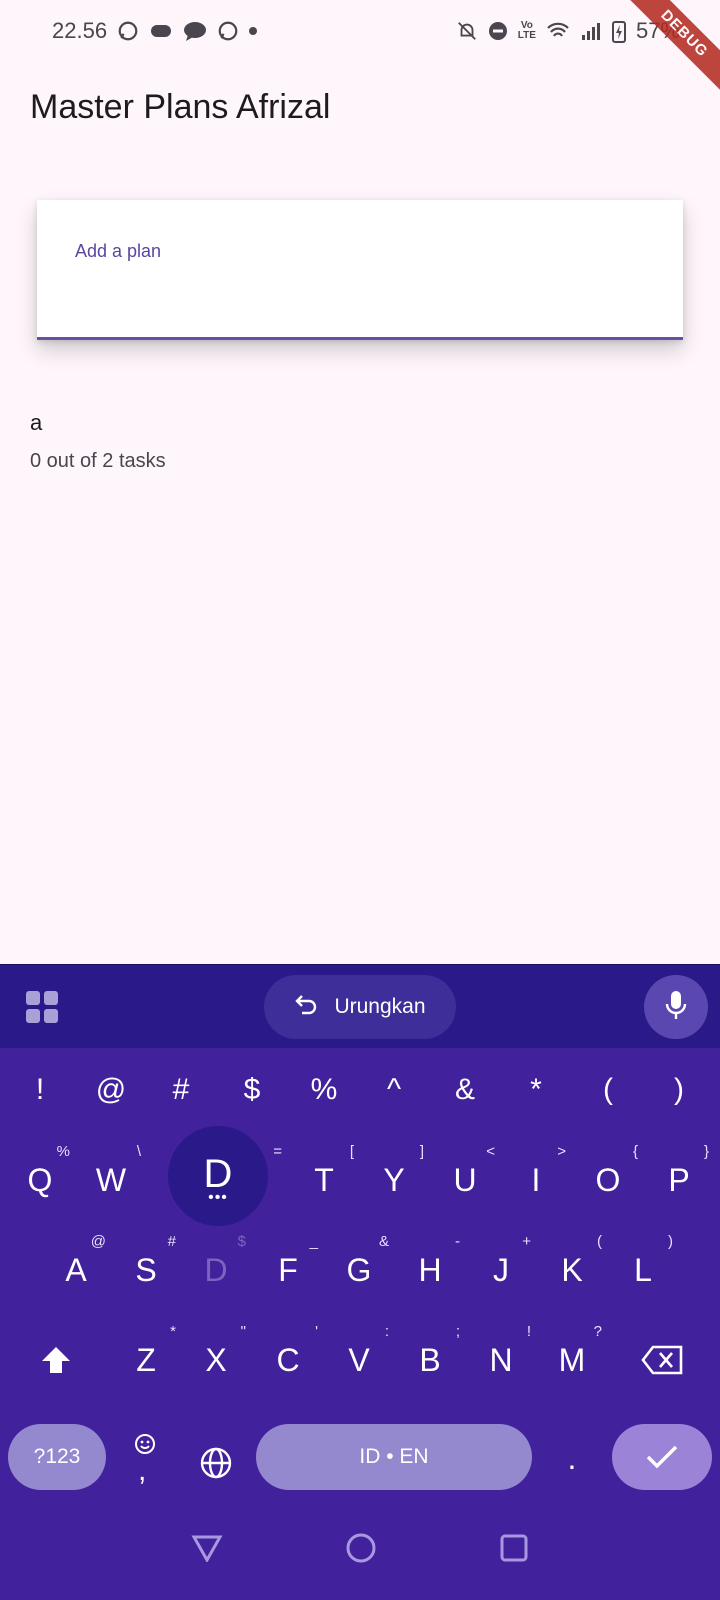 The image size is (720, 1600). What do you see at coordinates (355, 251) in the screenshot?
I see `add-plan-input` at bounding box center [355, 251].